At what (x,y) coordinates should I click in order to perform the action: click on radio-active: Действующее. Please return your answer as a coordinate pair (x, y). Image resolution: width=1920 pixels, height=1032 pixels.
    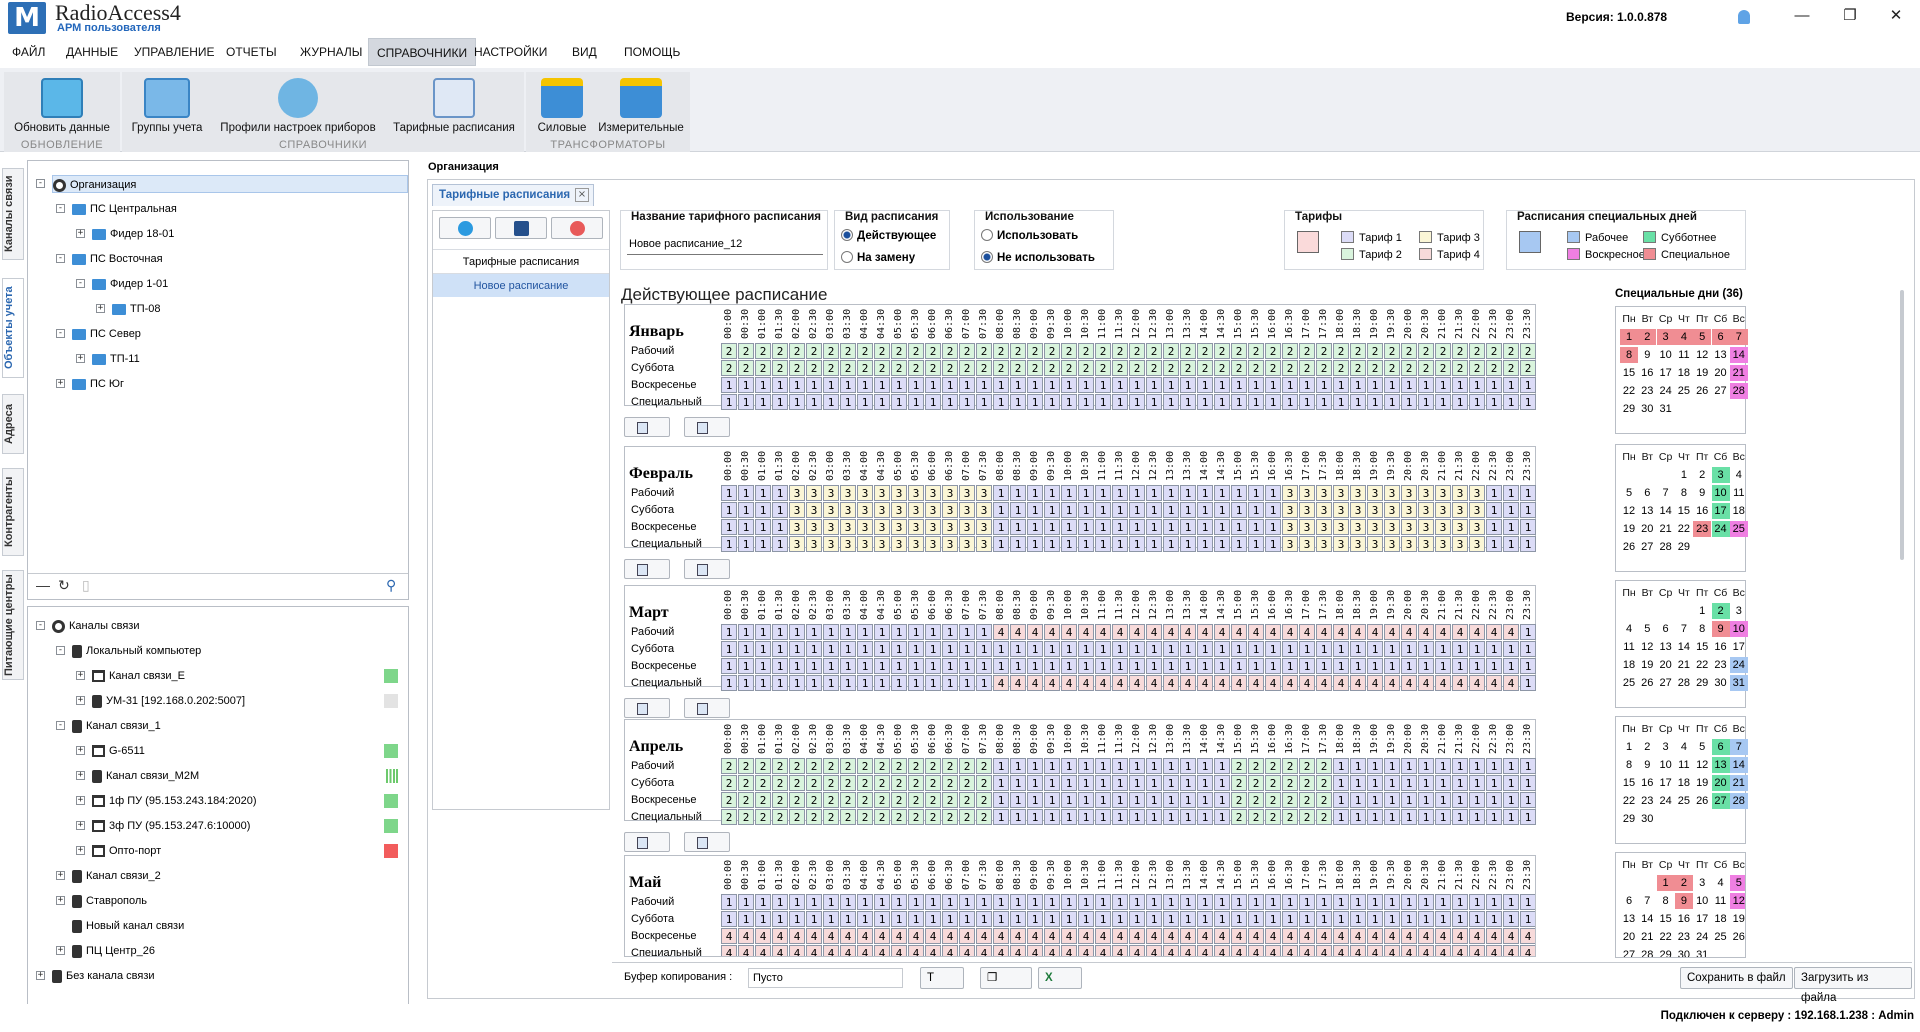
    Looking at the image, I should click on (888, 235).